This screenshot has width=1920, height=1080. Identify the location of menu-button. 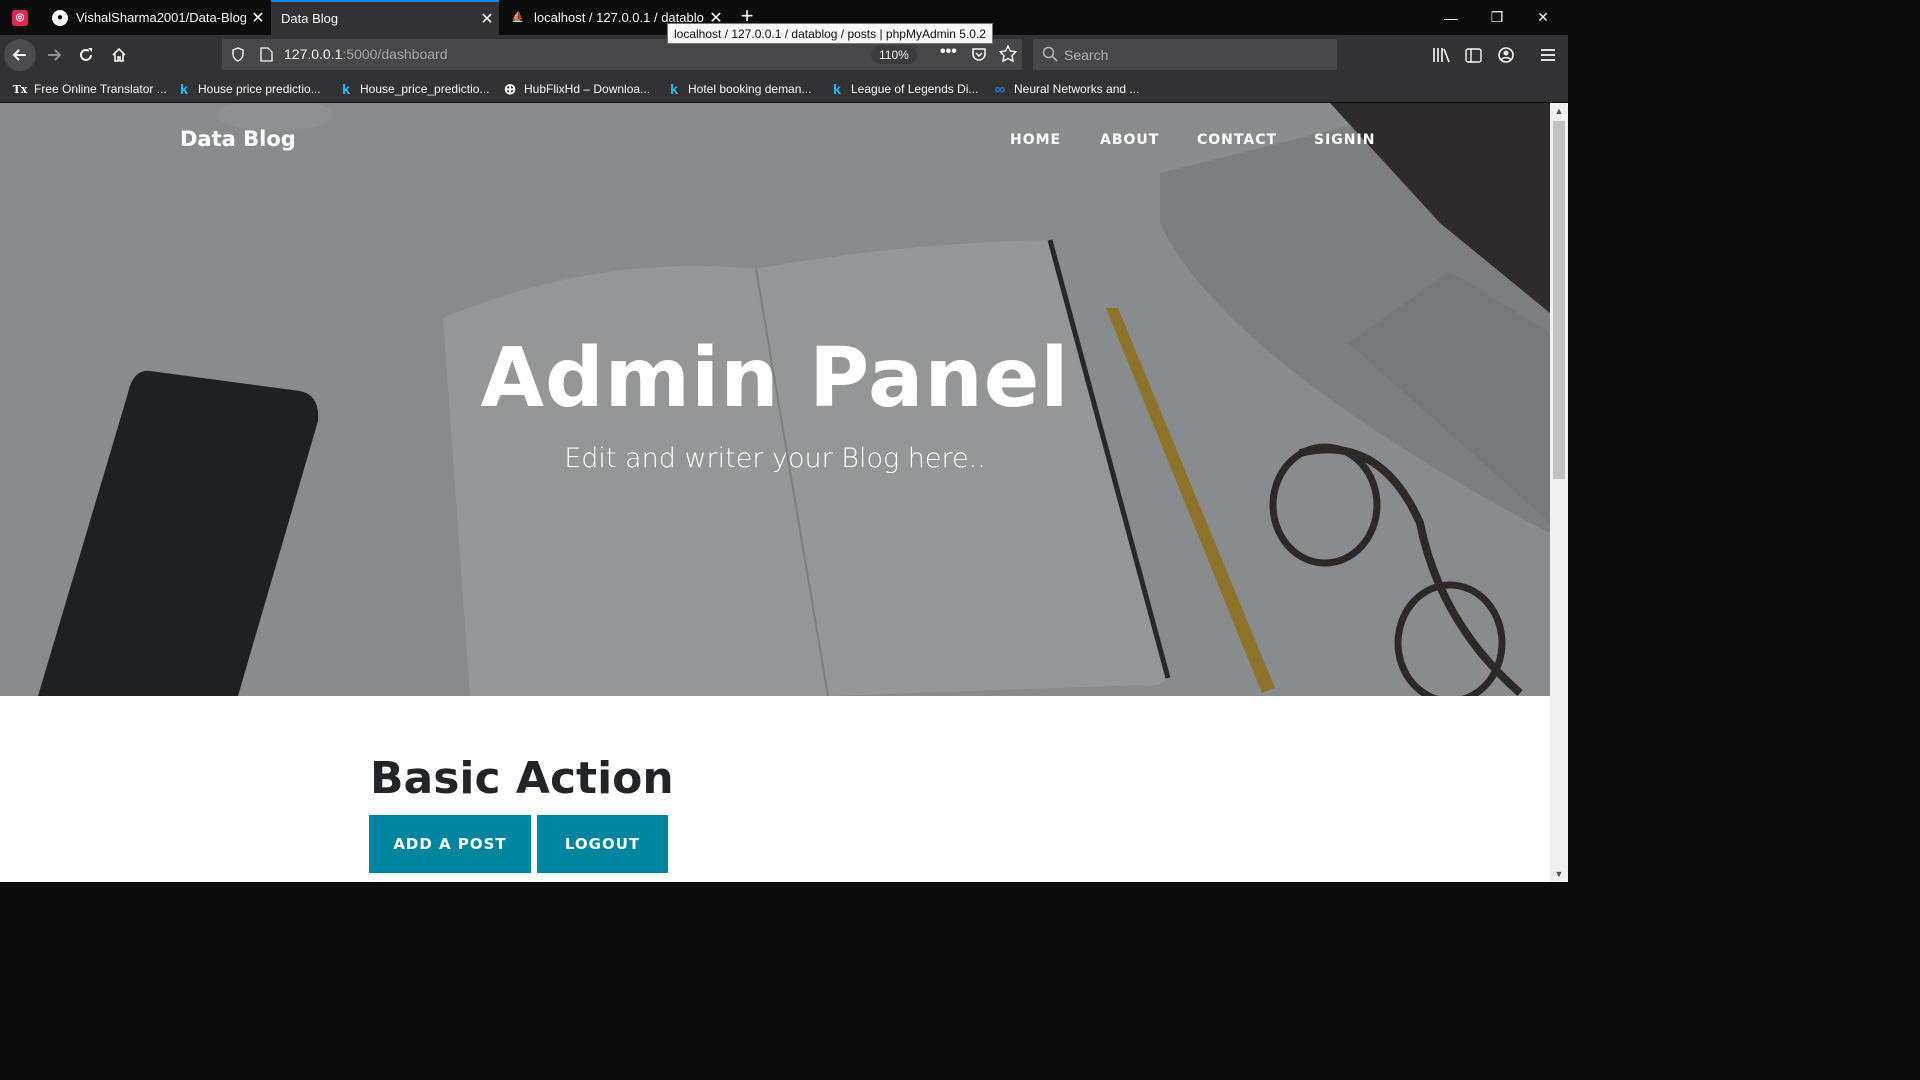
(1548, 55).